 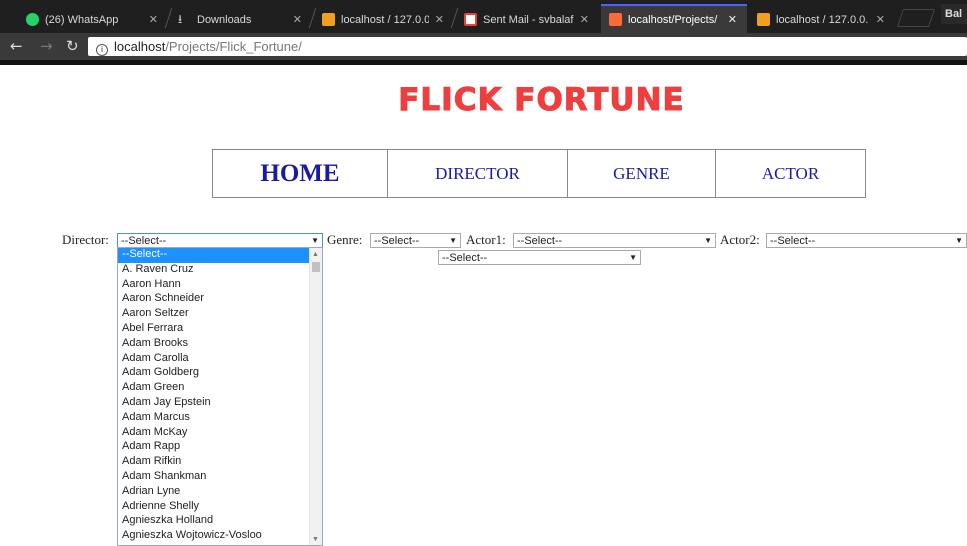 What do you see at coordinates (220, 462) in the screenshot?
I see `director-option: Adam Rifkin` at bounding box center [220, 462].